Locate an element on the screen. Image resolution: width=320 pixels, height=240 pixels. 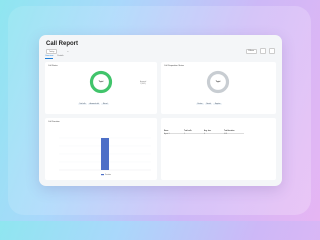
settings-icon is located at coordinates (272, 51).